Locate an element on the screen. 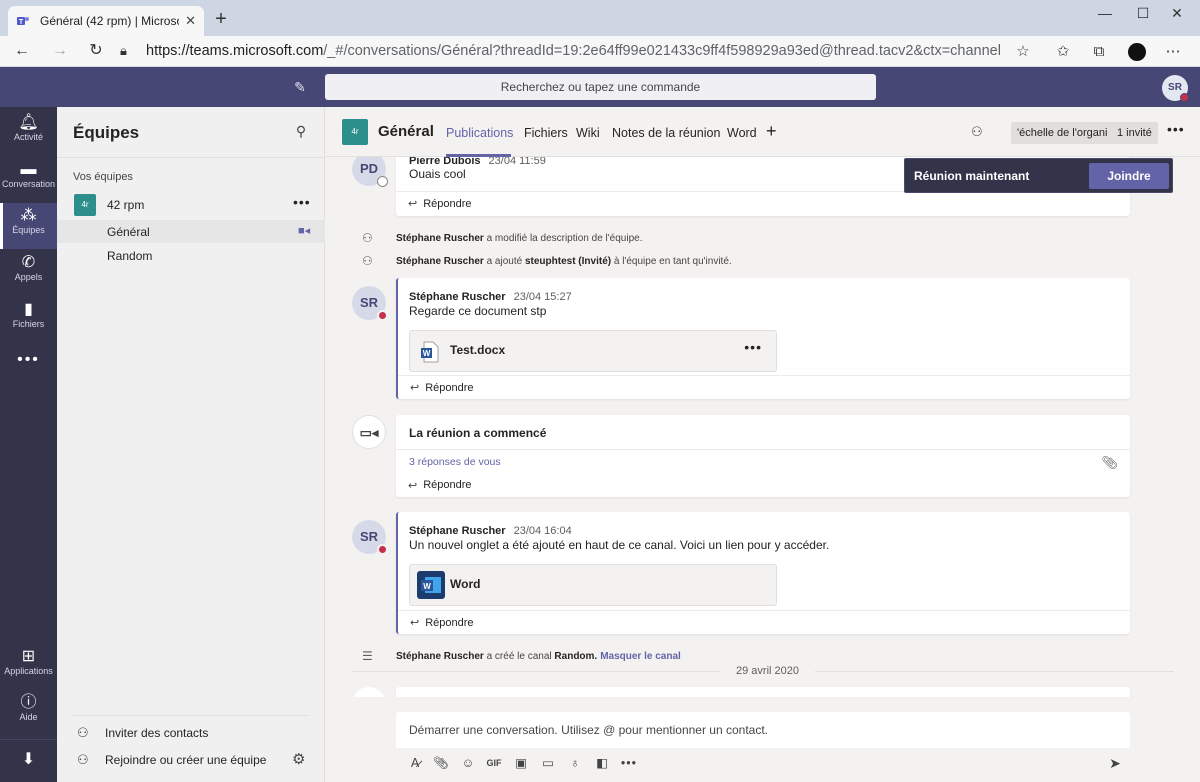 The height and width of the screenshot is (782, 1200). close-tab-icon: ✕ is located at coordinates (190, 21).